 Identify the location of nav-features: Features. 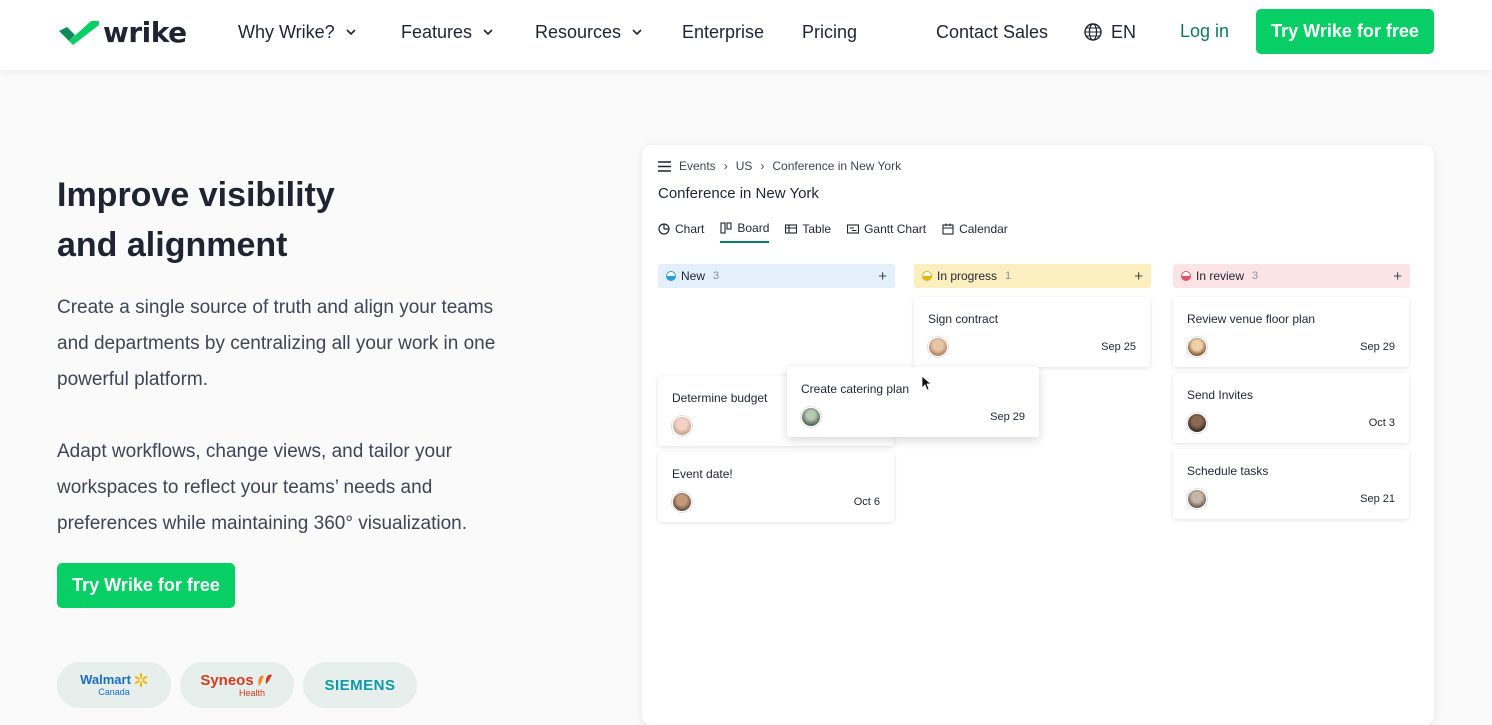
(447, 32).